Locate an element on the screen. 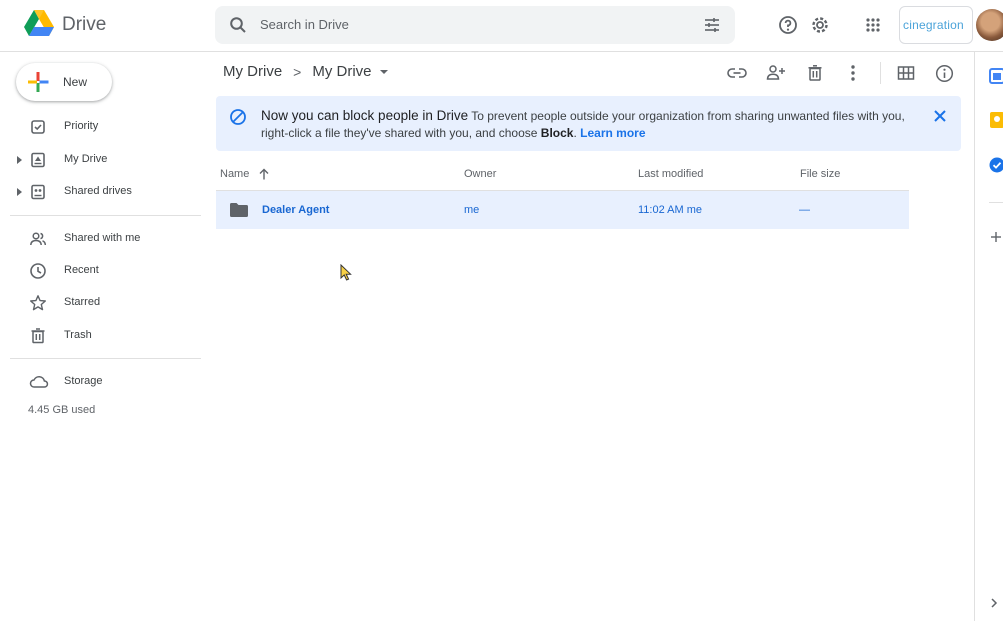  chevron-right-icon is located at coordinates (996, 605).